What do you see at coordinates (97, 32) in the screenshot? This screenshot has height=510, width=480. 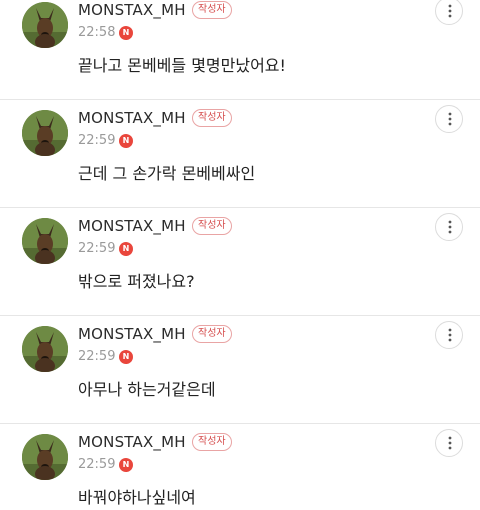 I see `timestamp: 22:58` at bounding box center [97, 32].